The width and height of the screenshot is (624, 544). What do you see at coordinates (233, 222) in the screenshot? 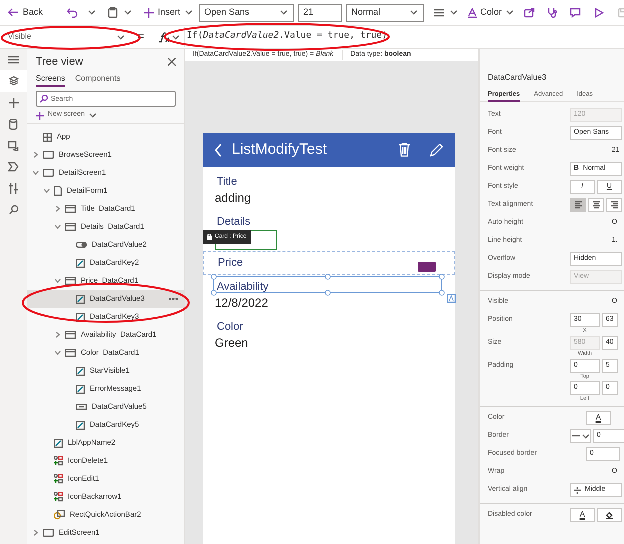
I see `field-label: Details` at bounding box center [233, 222].